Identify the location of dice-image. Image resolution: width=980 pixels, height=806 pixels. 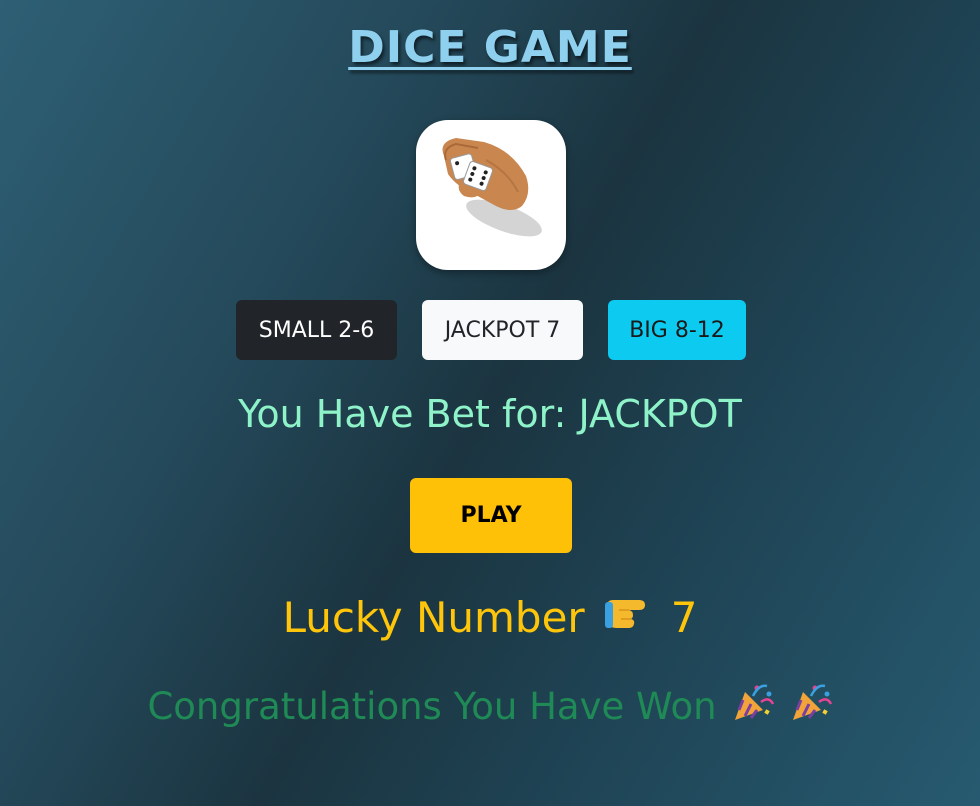
(491, 195).